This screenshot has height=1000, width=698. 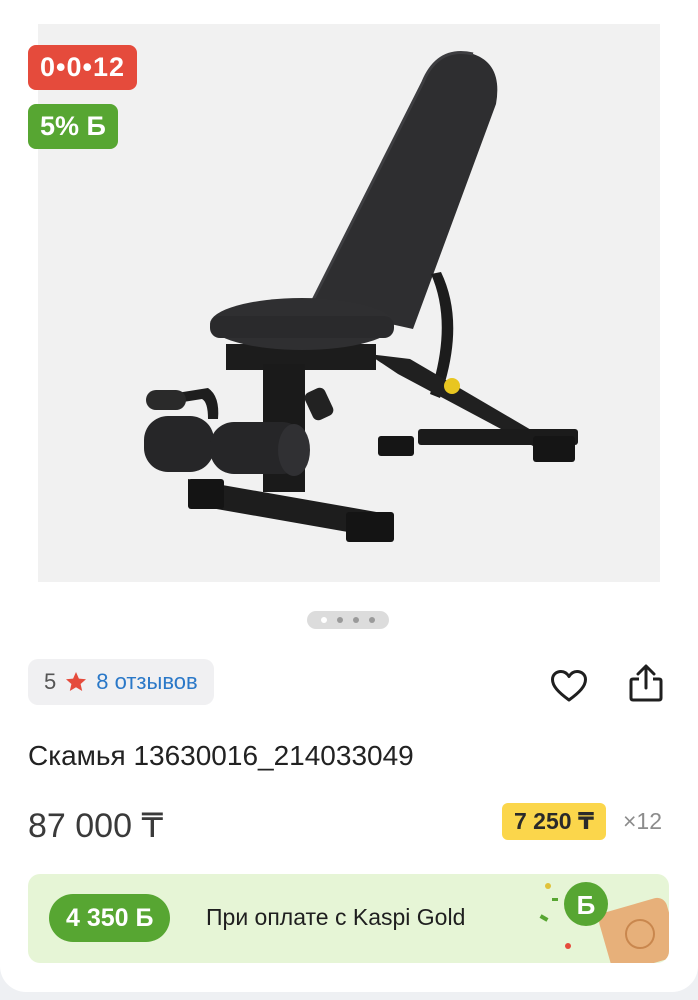 What do you see at coordinates (146, 682) in the screenshot?
I see `reviews-link: 8 отзывов` at bounding box center [146, 682].